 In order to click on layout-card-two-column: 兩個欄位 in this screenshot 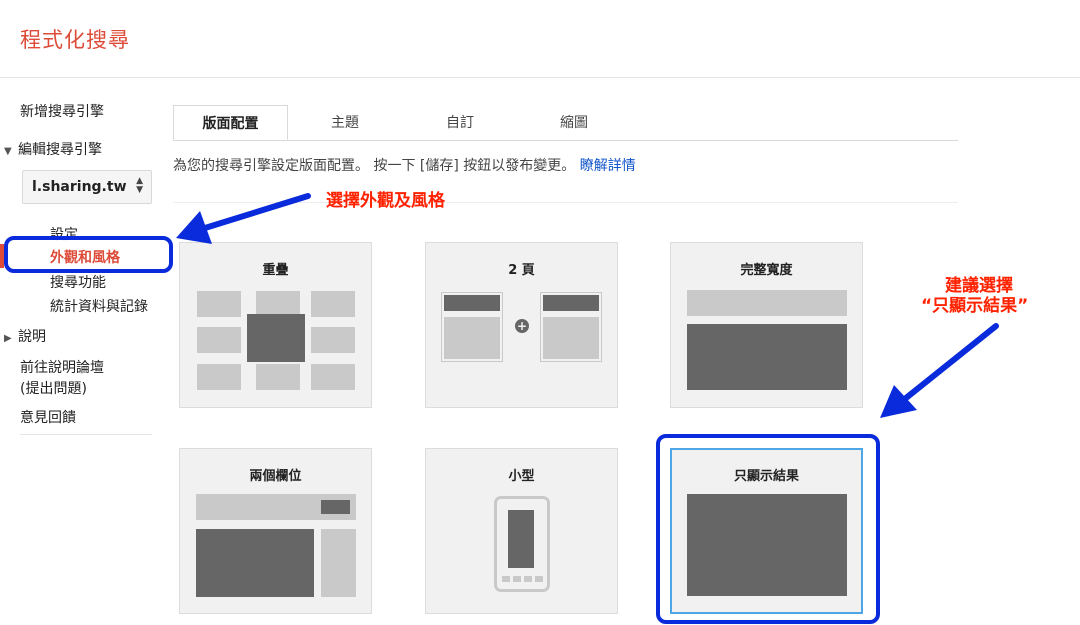, I will do `click(275, 531)`.